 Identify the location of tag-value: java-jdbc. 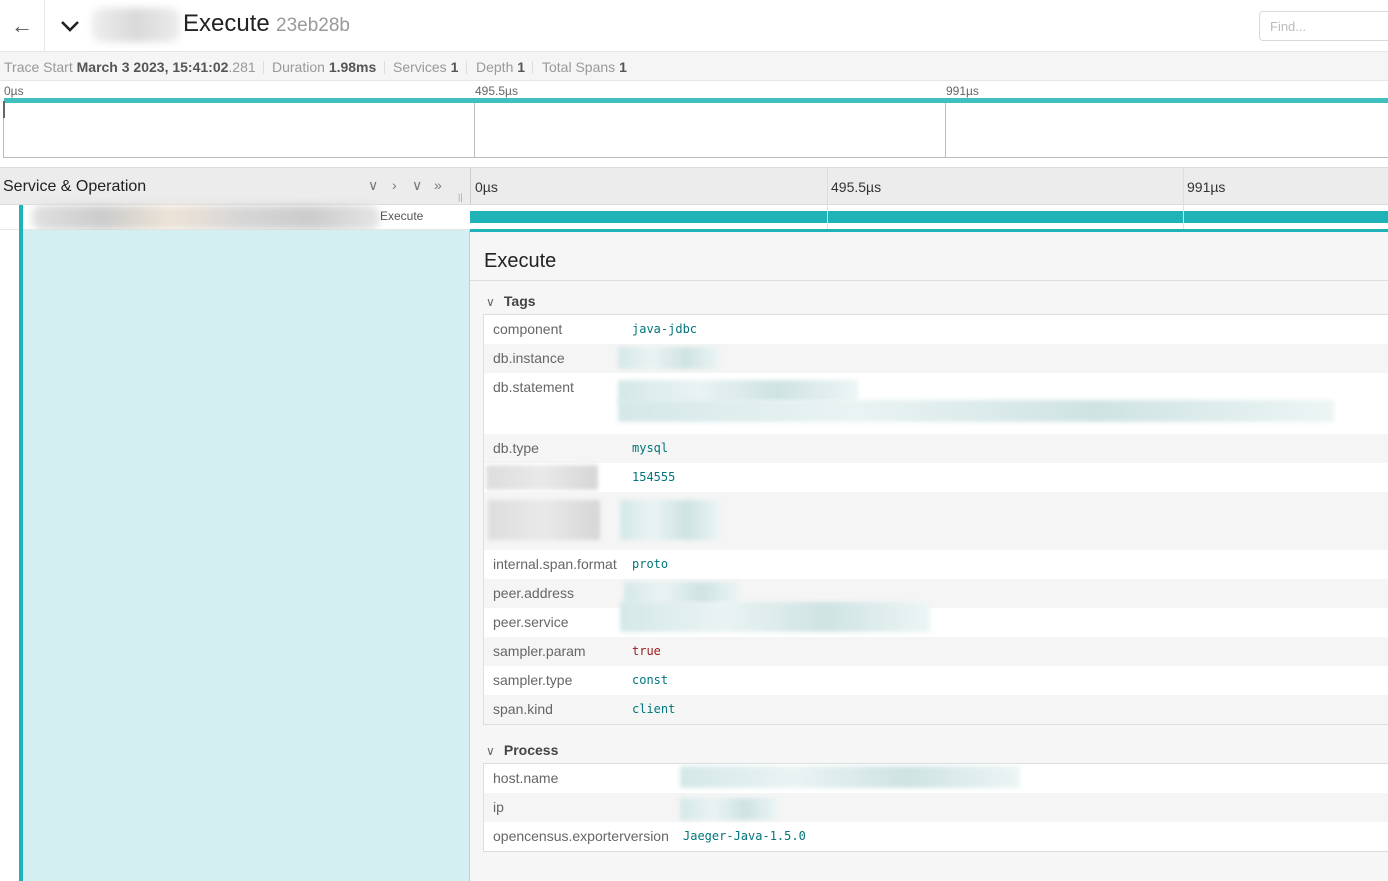
(664, 329).